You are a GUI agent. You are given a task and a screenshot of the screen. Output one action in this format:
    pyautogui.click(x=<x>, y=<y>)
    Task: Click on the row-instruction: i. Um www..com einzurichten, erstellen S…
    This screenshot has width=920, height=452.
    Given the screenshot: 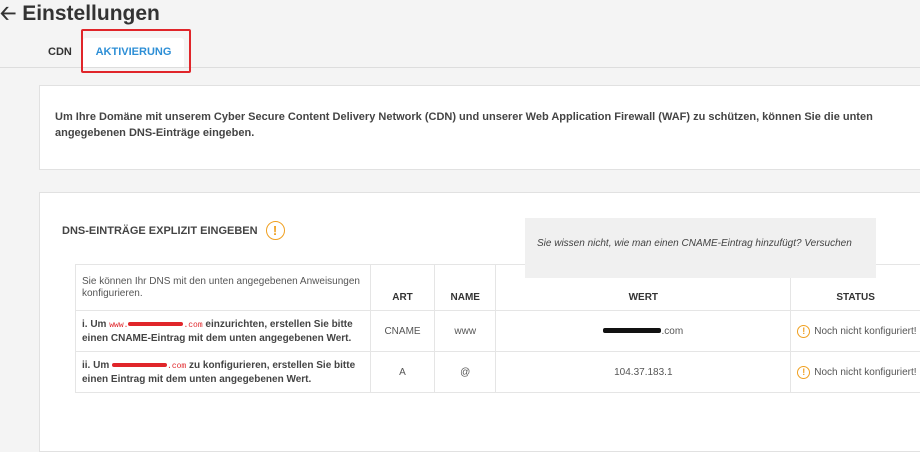 What is the action you would take?
    pyautogui.click(x=223, y=331)
    